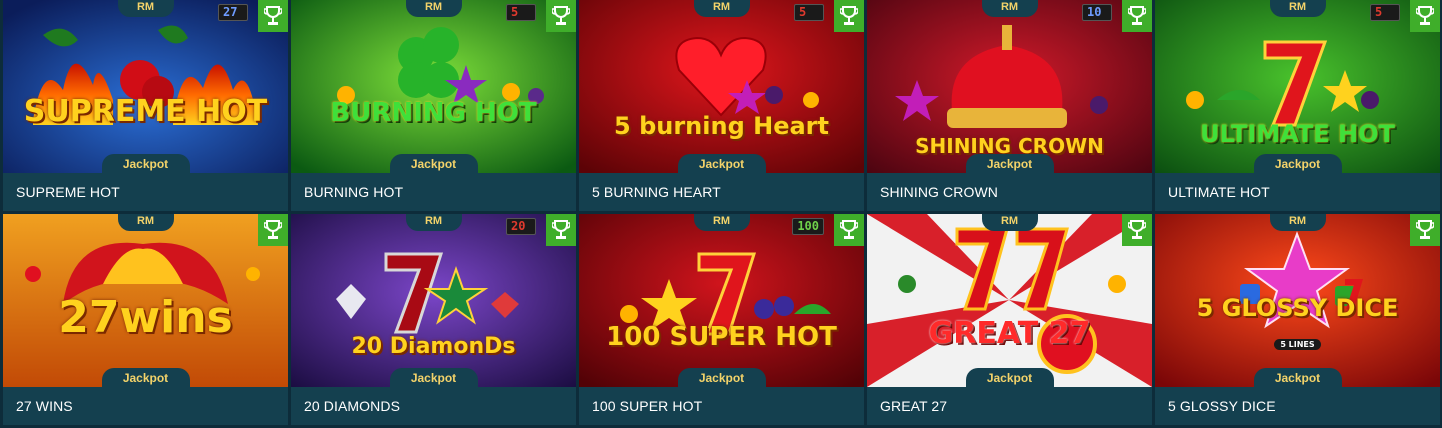 The height and width of the screenshot is (428, 1442). Describe the element at coordinates (1097, 12) in the screenshot. I see `lines-indicator: 10` at that location.